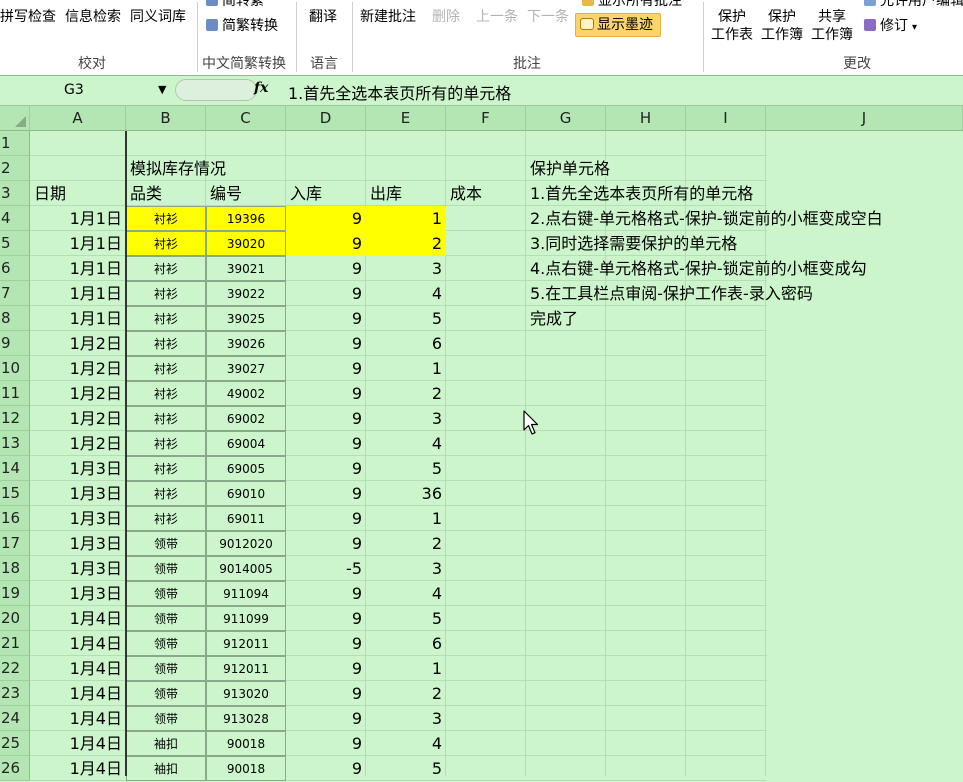 The height and width of the screenshot is (782, 963). I want to click on cell-g: 保护单元格, so click(736, 168).